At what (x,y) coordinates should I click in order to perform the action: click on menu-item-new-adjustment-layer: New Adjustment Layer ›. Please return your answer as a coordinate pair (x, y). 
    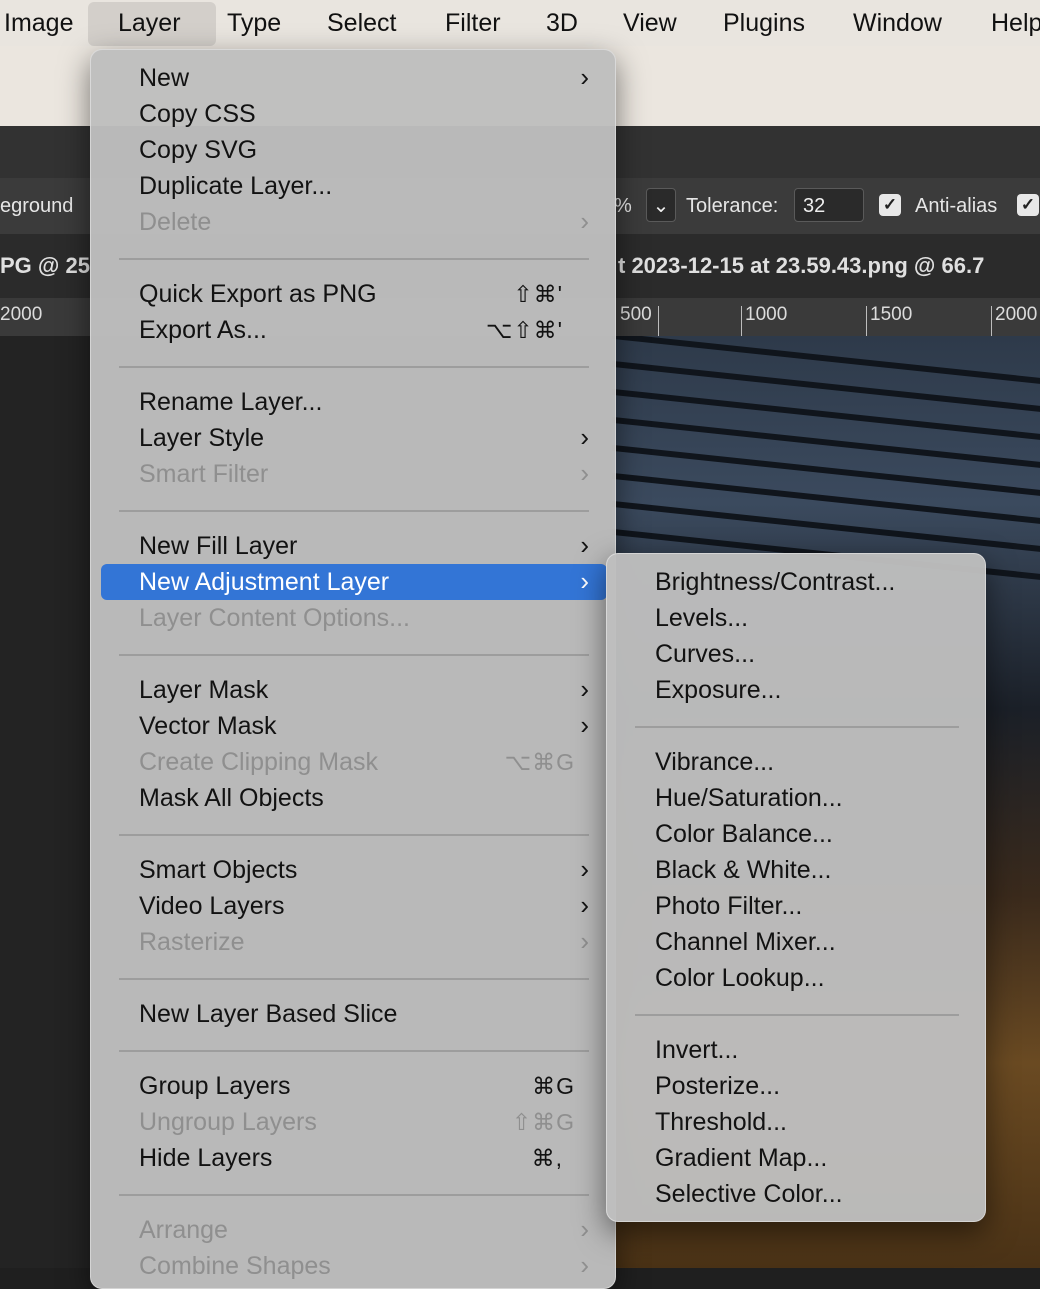
    Looking at the image, I should click on (354, 582).